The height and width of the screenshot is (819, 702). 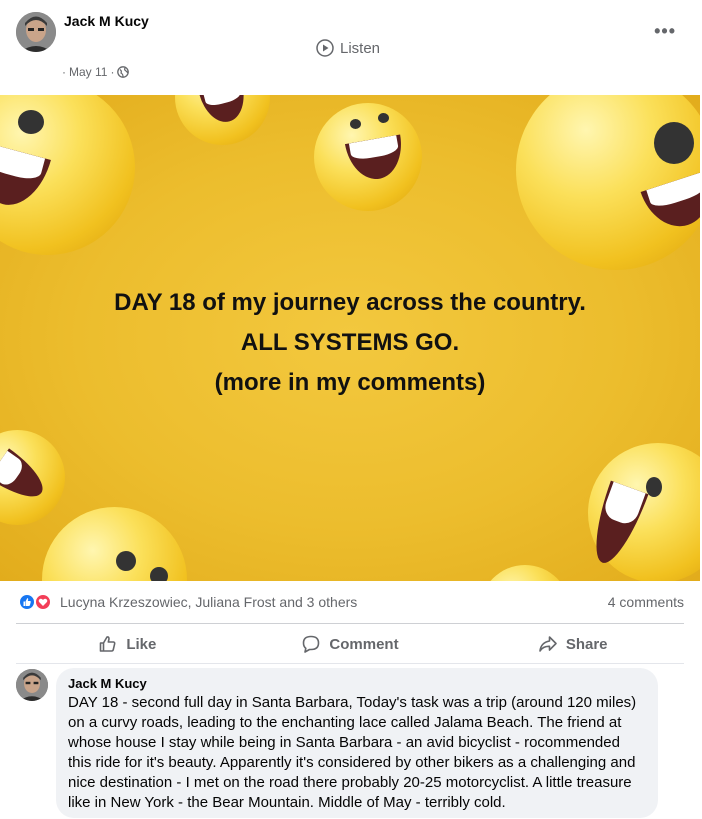 I want to click on author-name: Jack M Kucy, so click(x=106, y=21).